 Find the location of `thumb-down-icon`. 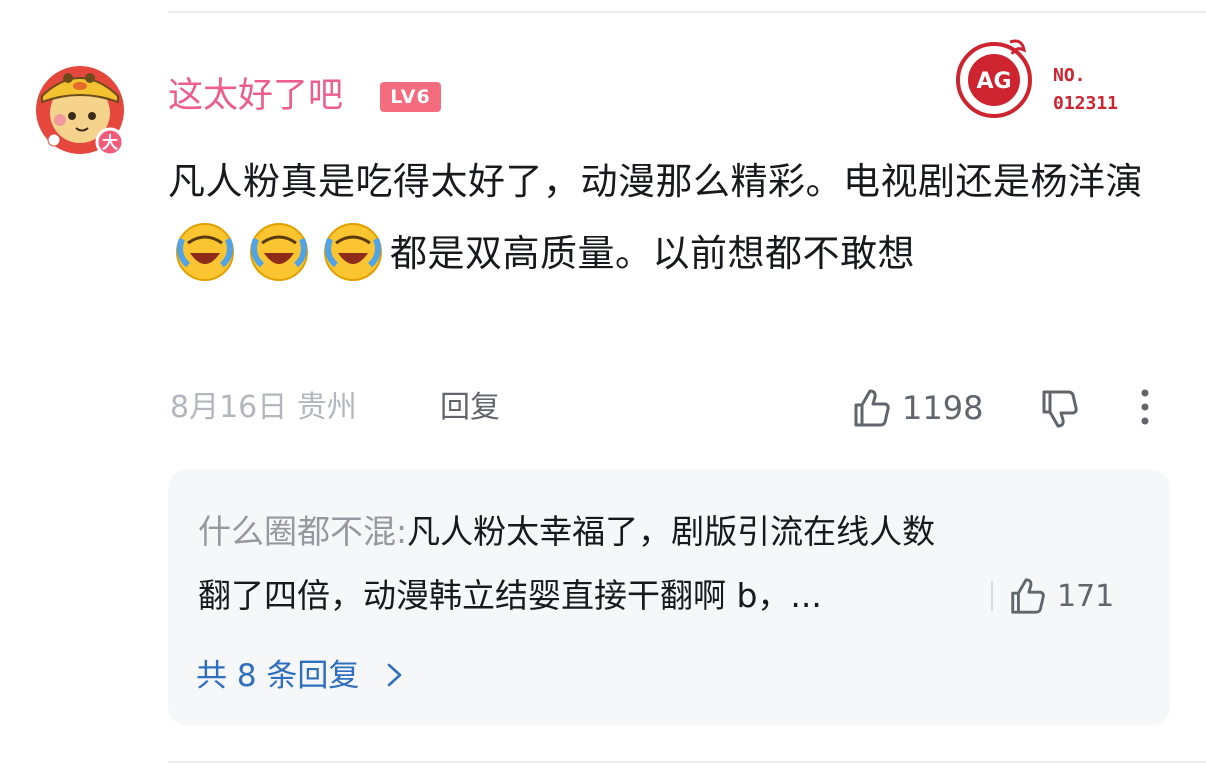

thumb-down-icon is located at coordinates (1060, 409).